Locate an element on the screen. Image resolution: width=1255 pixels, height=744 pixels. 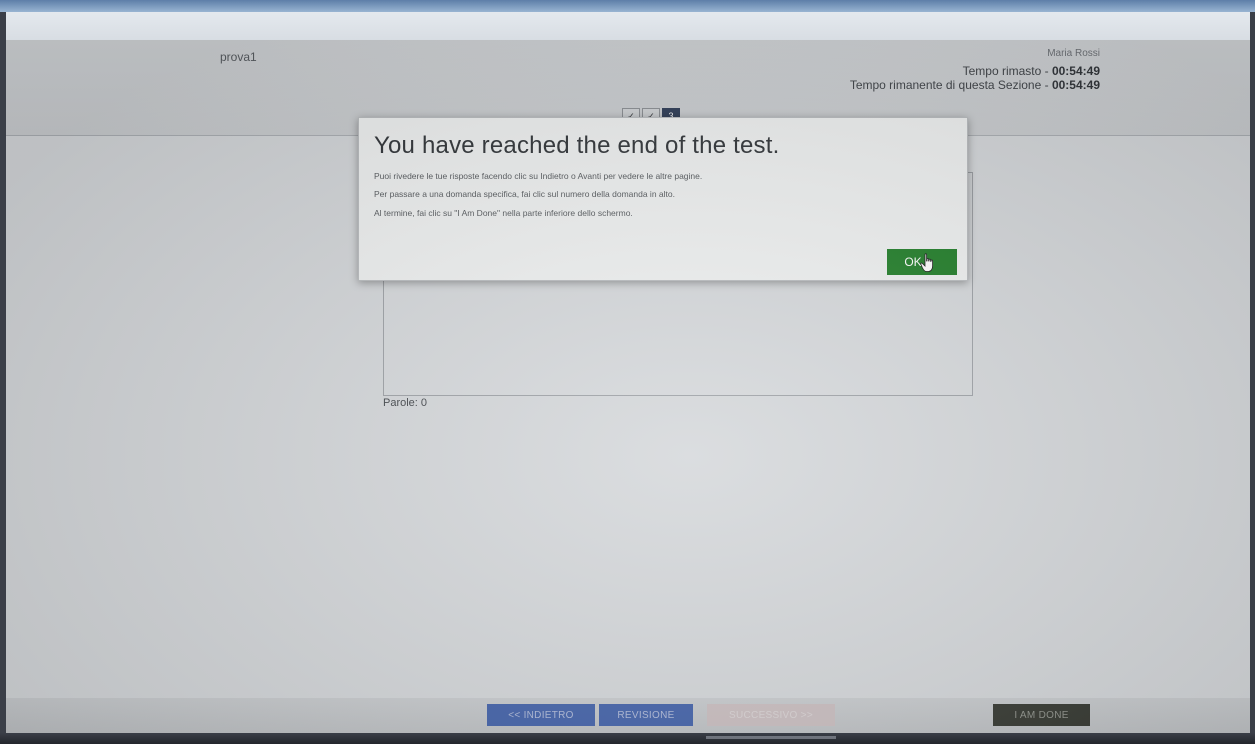
hand-cursor-icon is located at coordinates (926, 262).